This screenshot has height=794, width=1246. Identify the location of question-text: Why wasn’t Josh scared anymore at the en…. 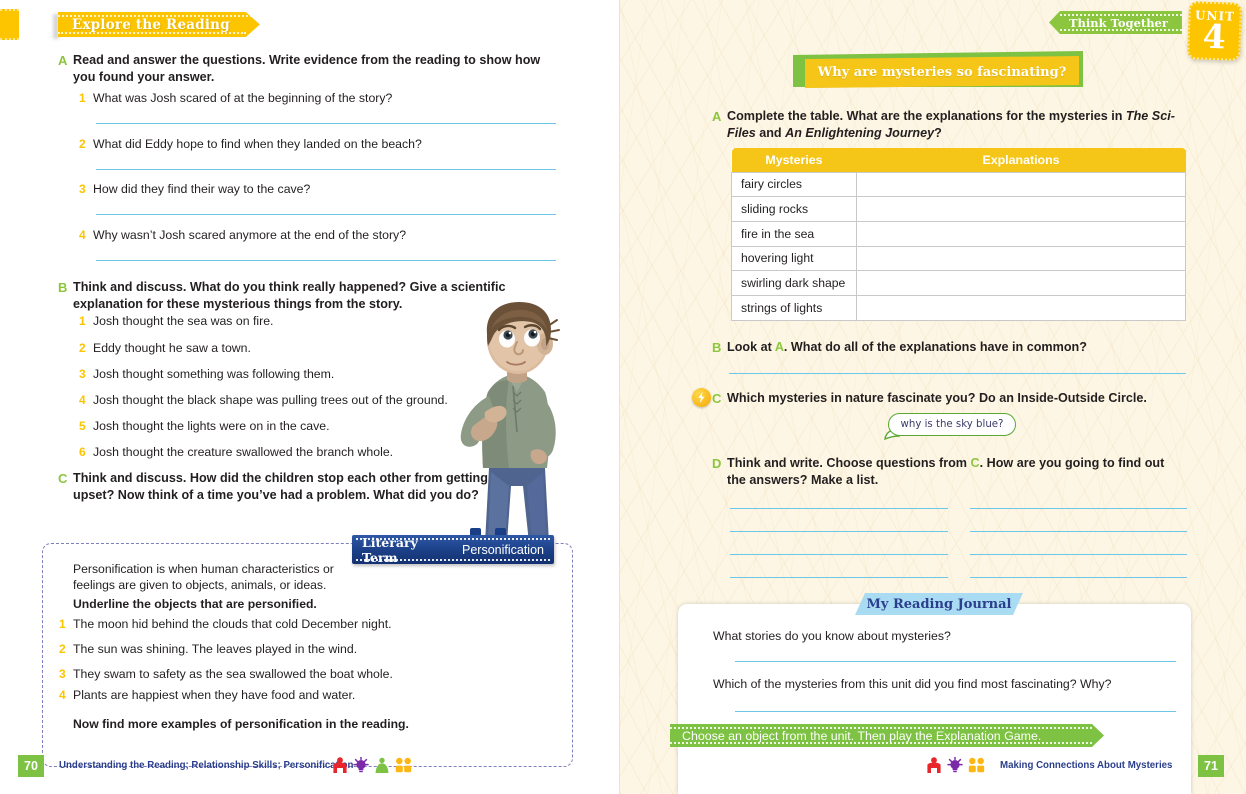
(250, 235).